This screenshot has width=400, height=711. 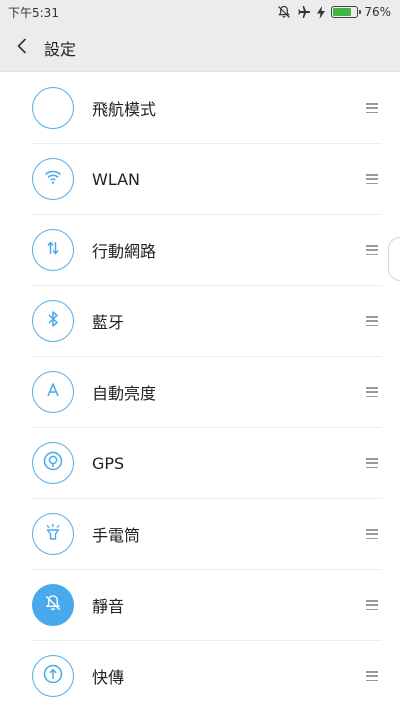 I want to click on wifi-icon, so click(x=53, y=179).